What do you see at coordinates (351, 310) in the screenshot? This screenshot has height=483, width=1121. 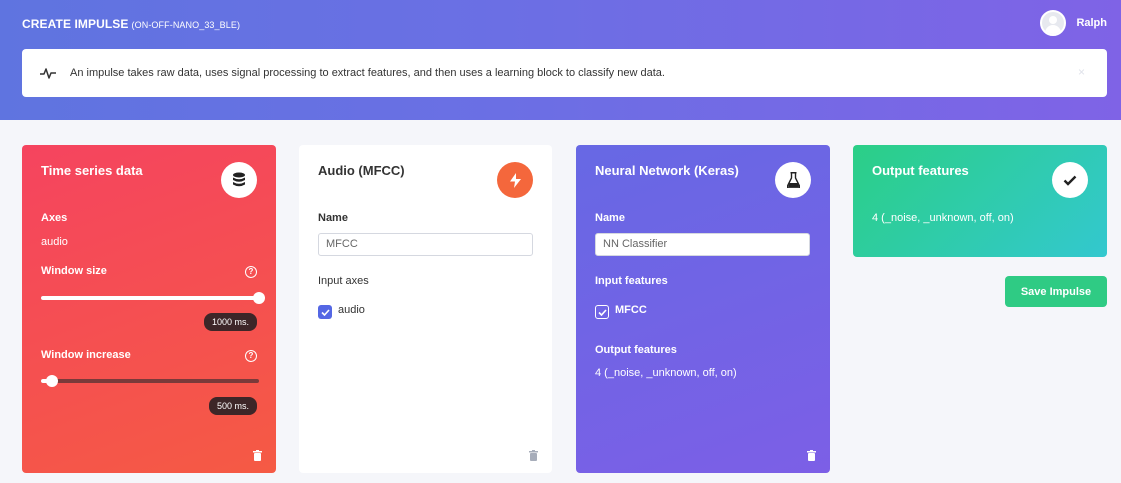 I see `axis-label: audio` at bounding box center [351, 310].